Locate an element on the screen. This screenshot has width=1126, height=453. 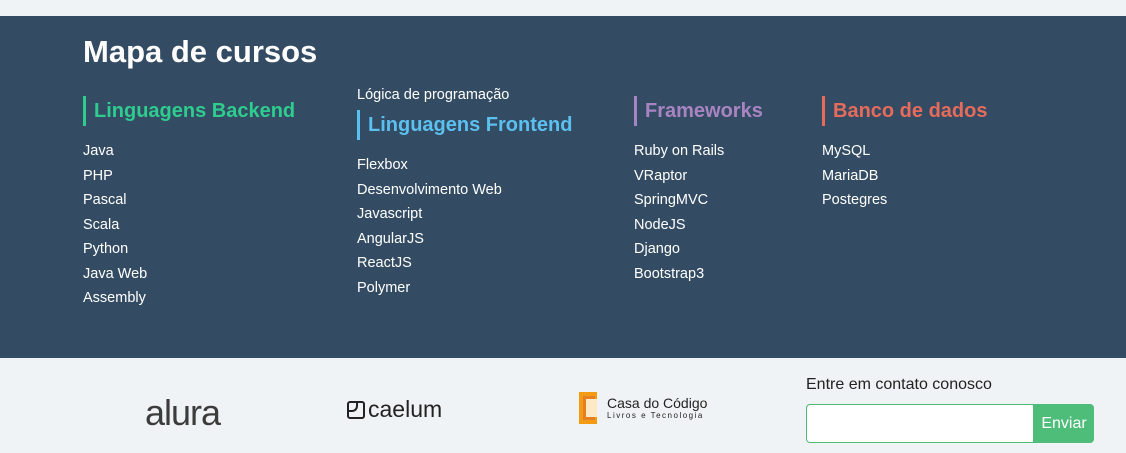
course-map-title: Mapa de cursos is located at coordinates (200, 51).